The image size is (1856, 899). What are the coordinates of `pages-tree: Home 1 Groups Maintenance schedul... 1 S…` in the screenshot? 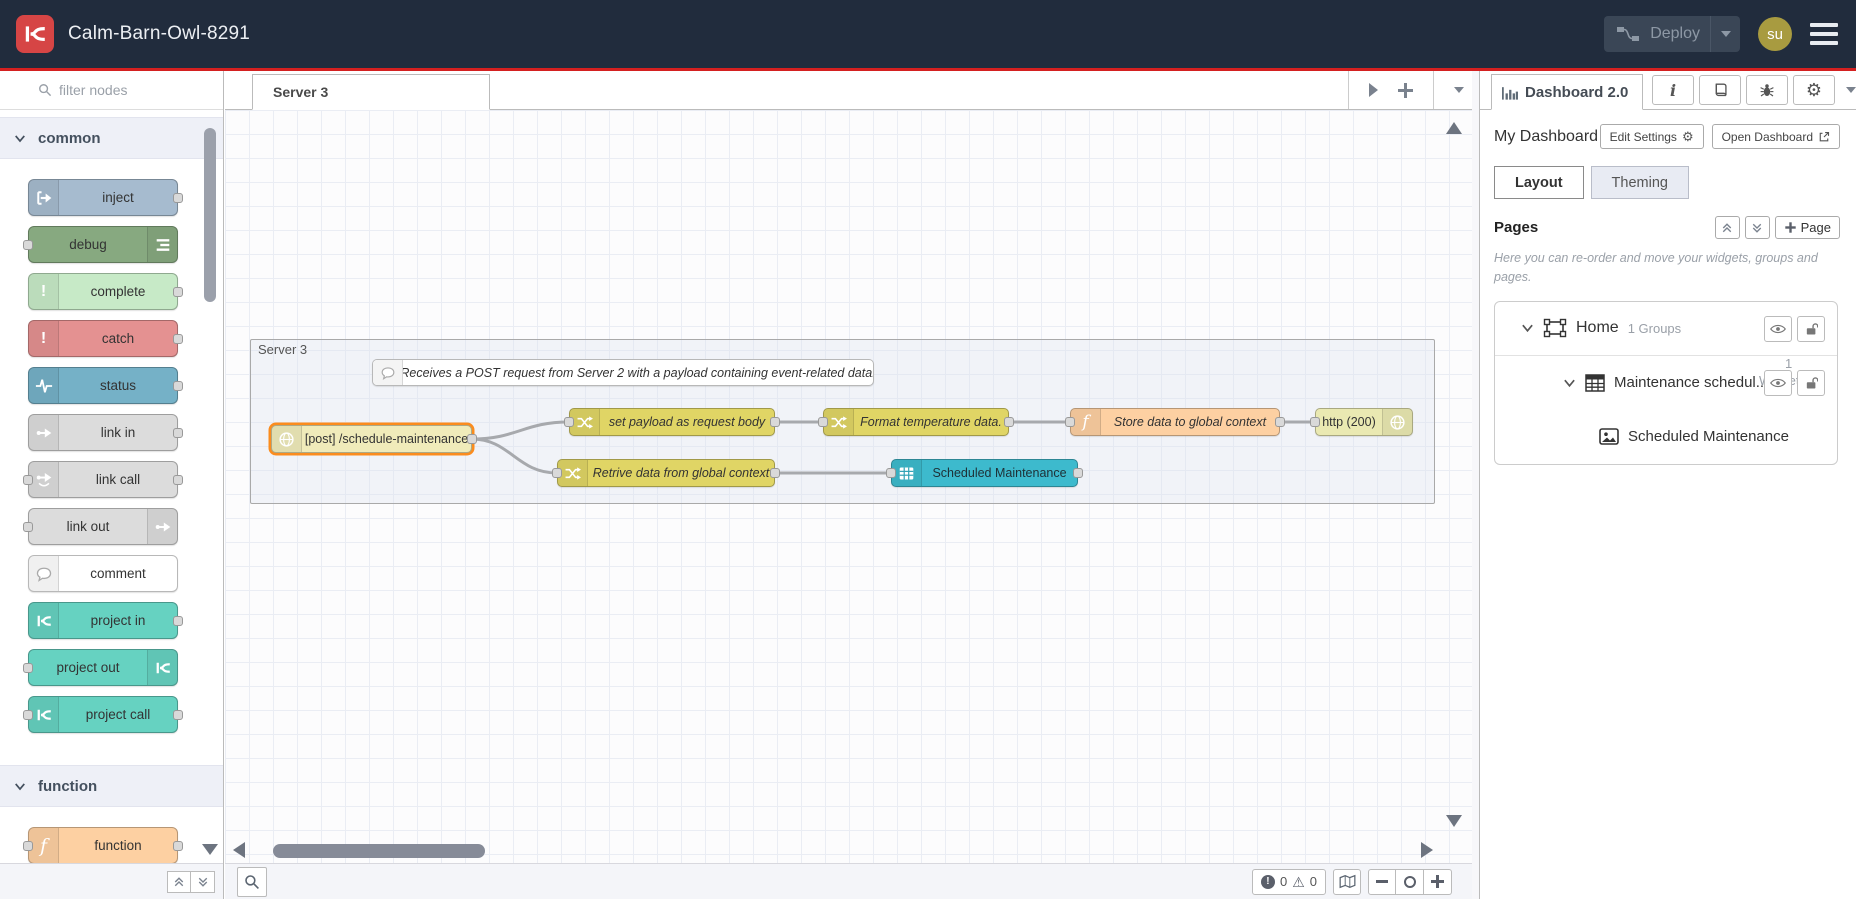 It's located at (1666, 382).